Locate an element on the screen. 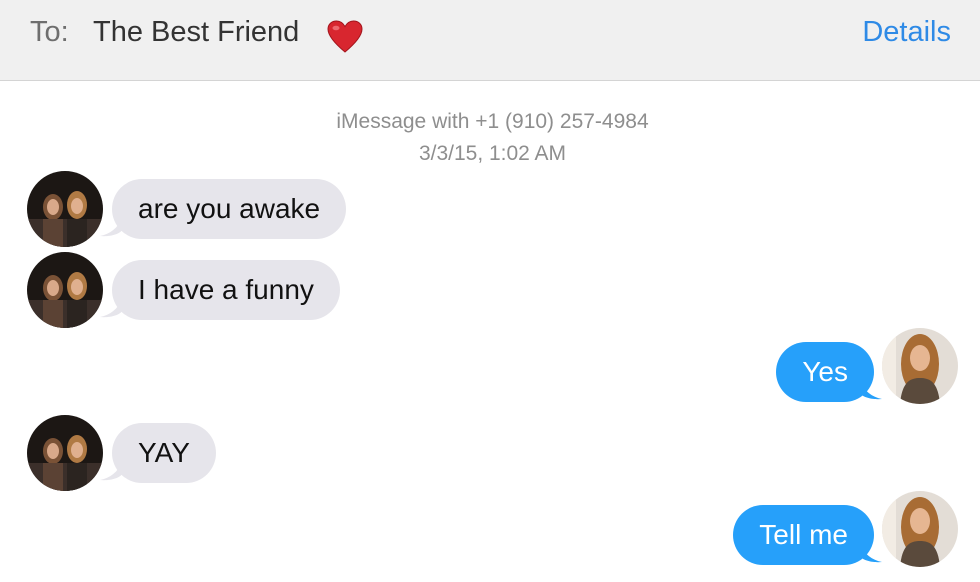 The height and width of the screenshot is (582, 980). message-bubble-outgoing: Tell me is located at coordinates (803, 535).